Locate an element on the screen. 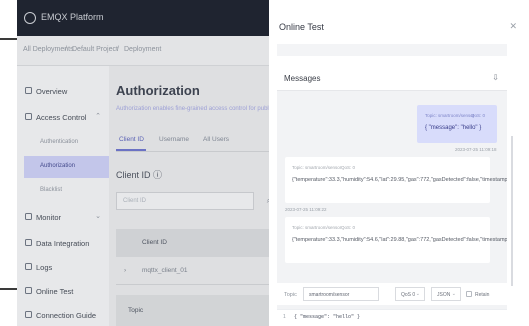 This screenshot has height=326, width=529. scrollbar is located at coordinates (512, 211).